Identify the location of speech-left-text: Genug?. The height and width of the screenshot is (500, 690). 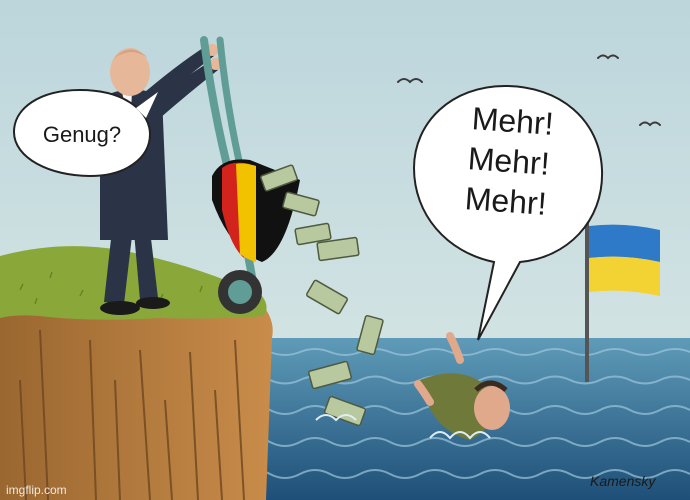
(82, 134).